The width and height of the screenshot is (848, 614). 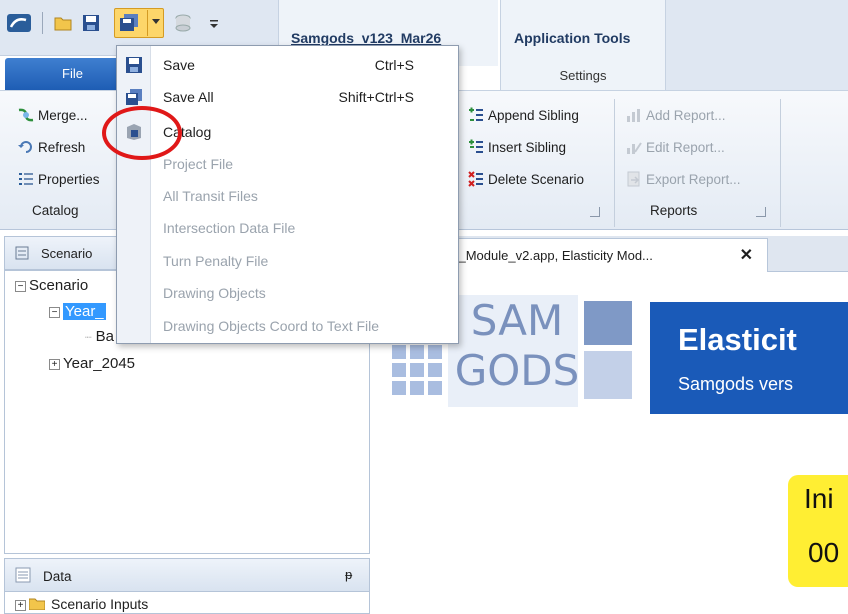 What do you see at coordinates (23, 575) in the screenshot?
I see `data-panel-icon` at bounding box center [23, 575].